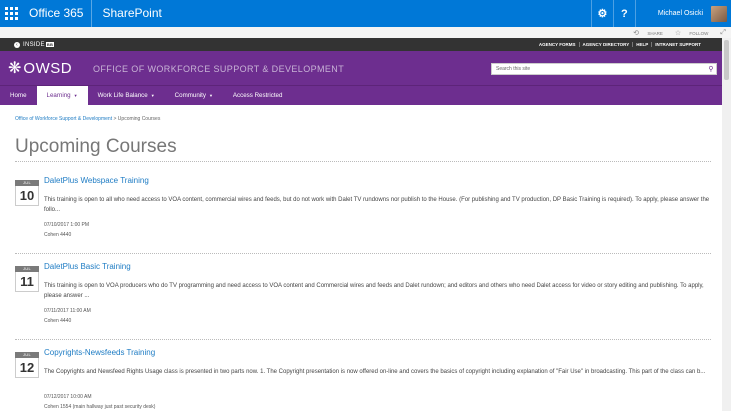 The image size is (731, 411). I want to click on course-datetime: 07/11/2017 11:00 AM, so click(67, 311).